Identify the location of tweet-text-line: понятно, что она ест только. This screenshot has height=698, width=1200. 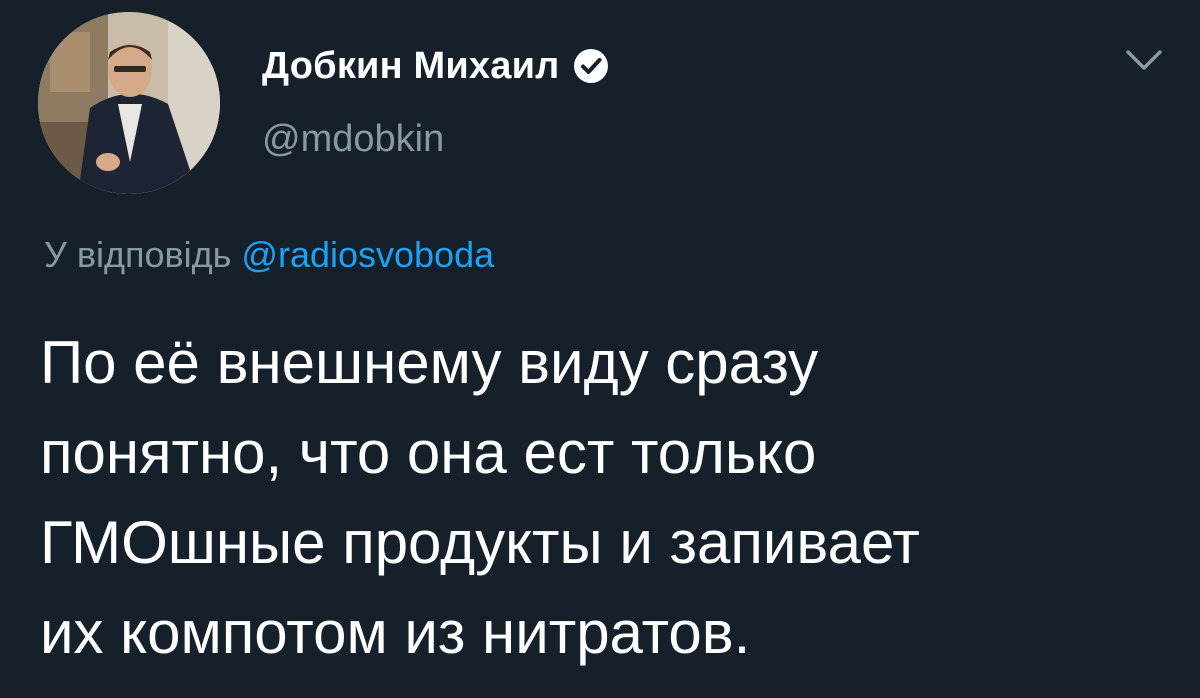
(428, 452).